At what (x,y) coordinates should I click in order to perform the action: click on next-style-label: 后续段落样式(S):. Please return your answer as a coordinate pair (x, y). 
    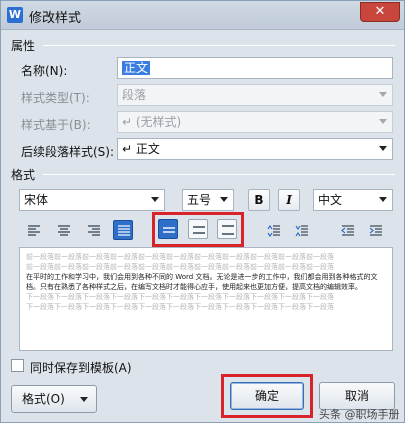
    Looking at the image, I should click on (68, 152).